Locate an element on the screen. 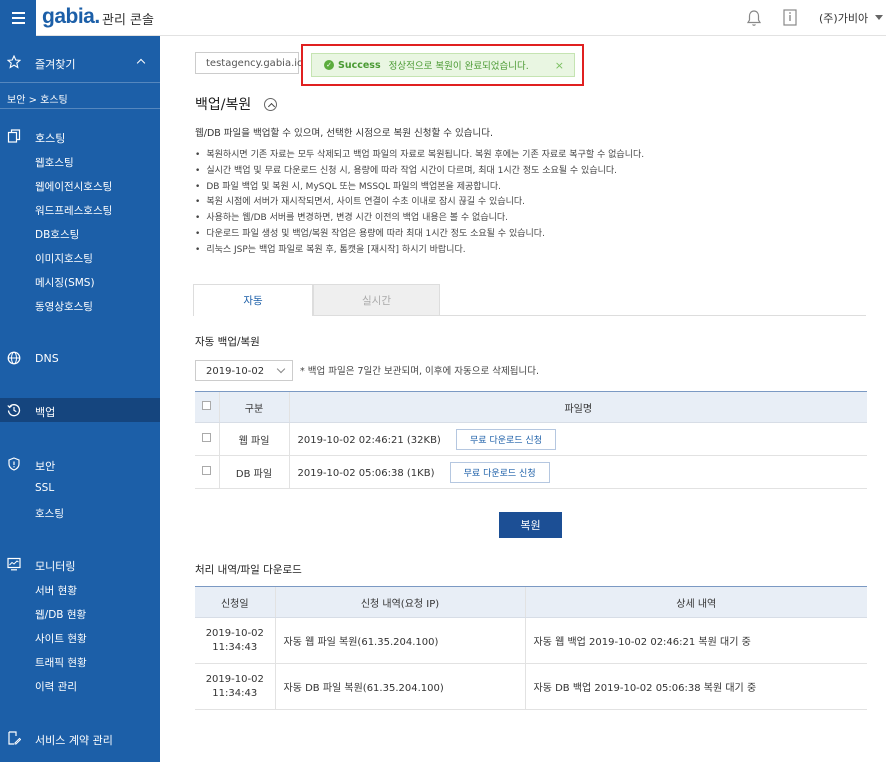 This screenshot has height=762, width=886. chevron-up-icon is located at coordinates (141, 63).